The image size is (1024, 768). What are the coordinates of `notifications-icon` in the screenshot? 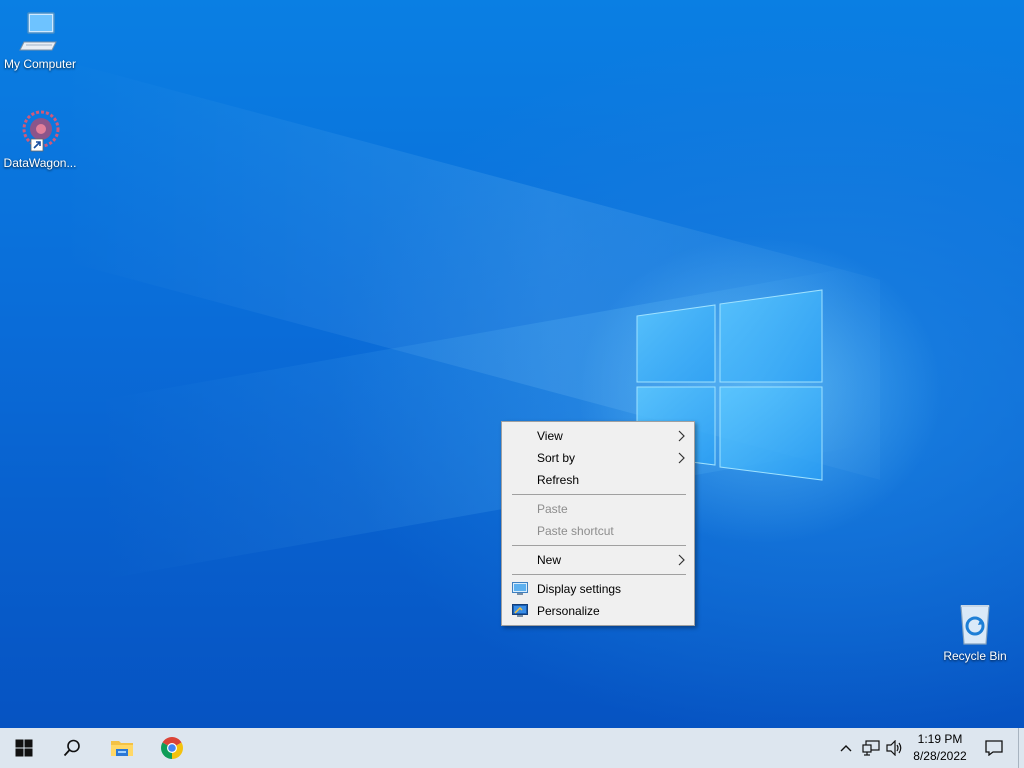 It's located at (994, 748).